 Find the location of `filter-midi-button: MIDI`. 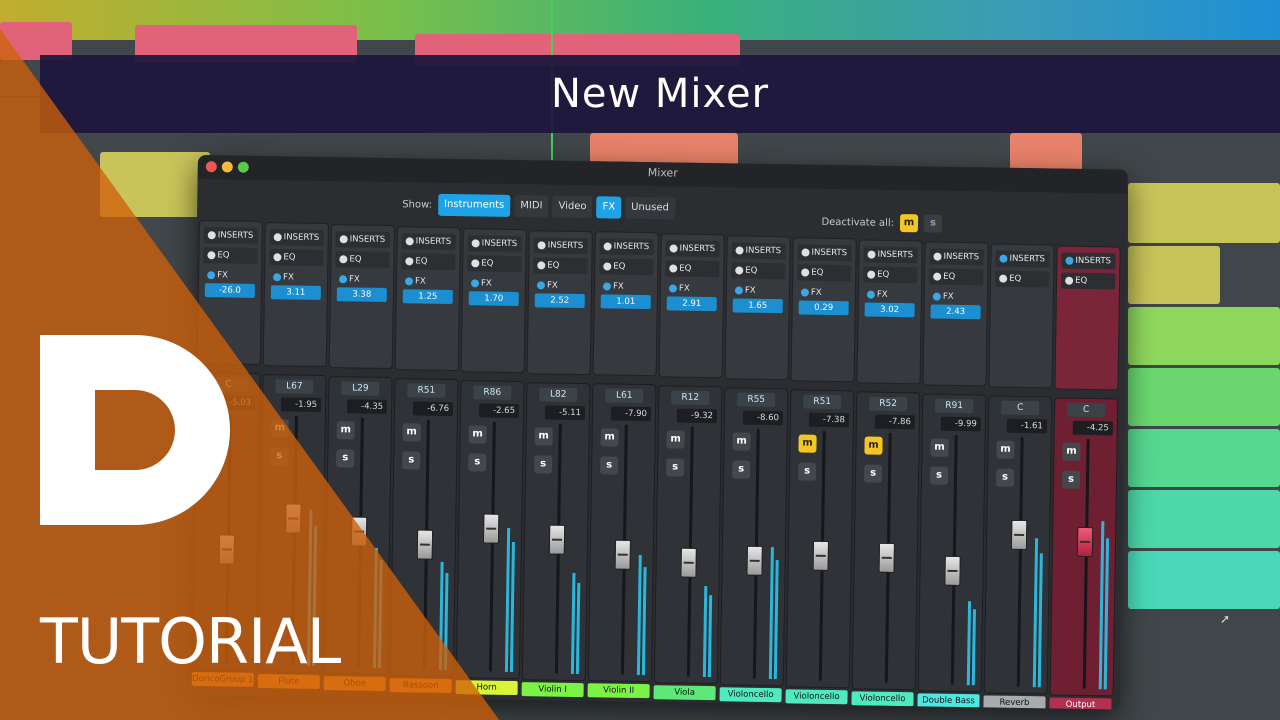

filter-midi-button: MIDI is located at coordinates (531, 206).